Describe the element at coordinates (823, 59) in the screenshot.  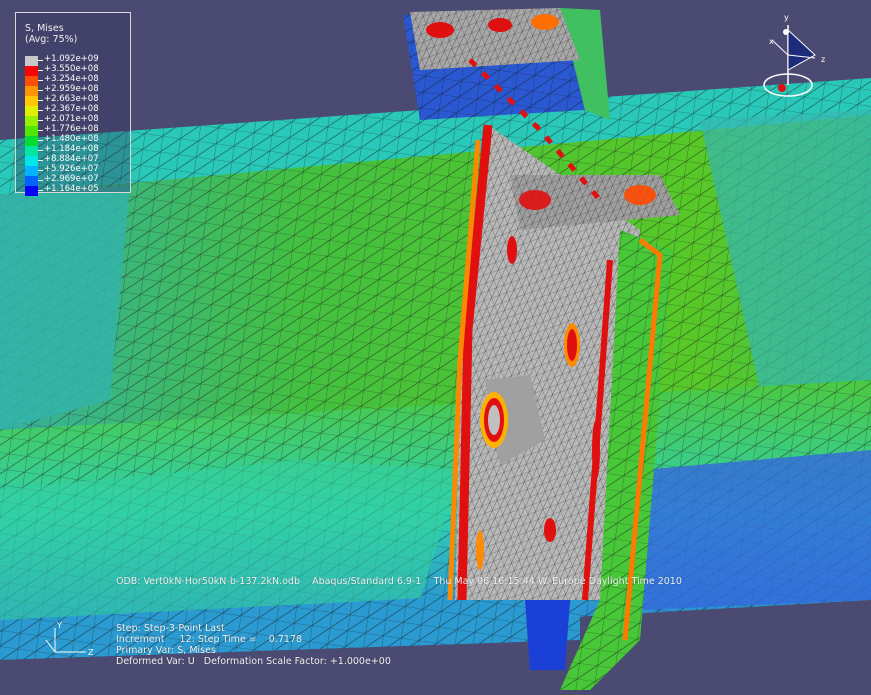
I see `triad-z-label: z` at that location.